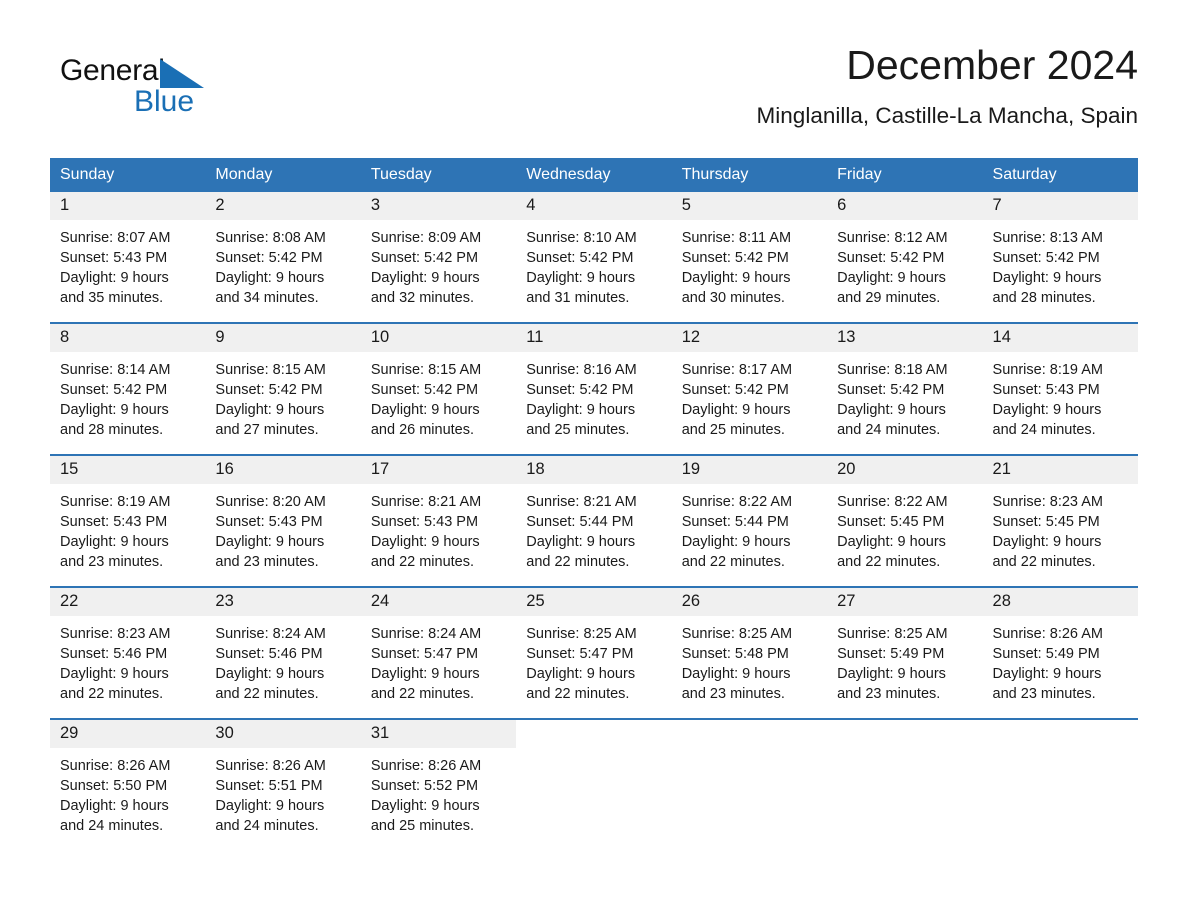 Image resolution: width=1188 pixels, height=918 pixels. Describe the element at coordinates (128, 470) in the screenshot. I see `day-number: 15` at that location.